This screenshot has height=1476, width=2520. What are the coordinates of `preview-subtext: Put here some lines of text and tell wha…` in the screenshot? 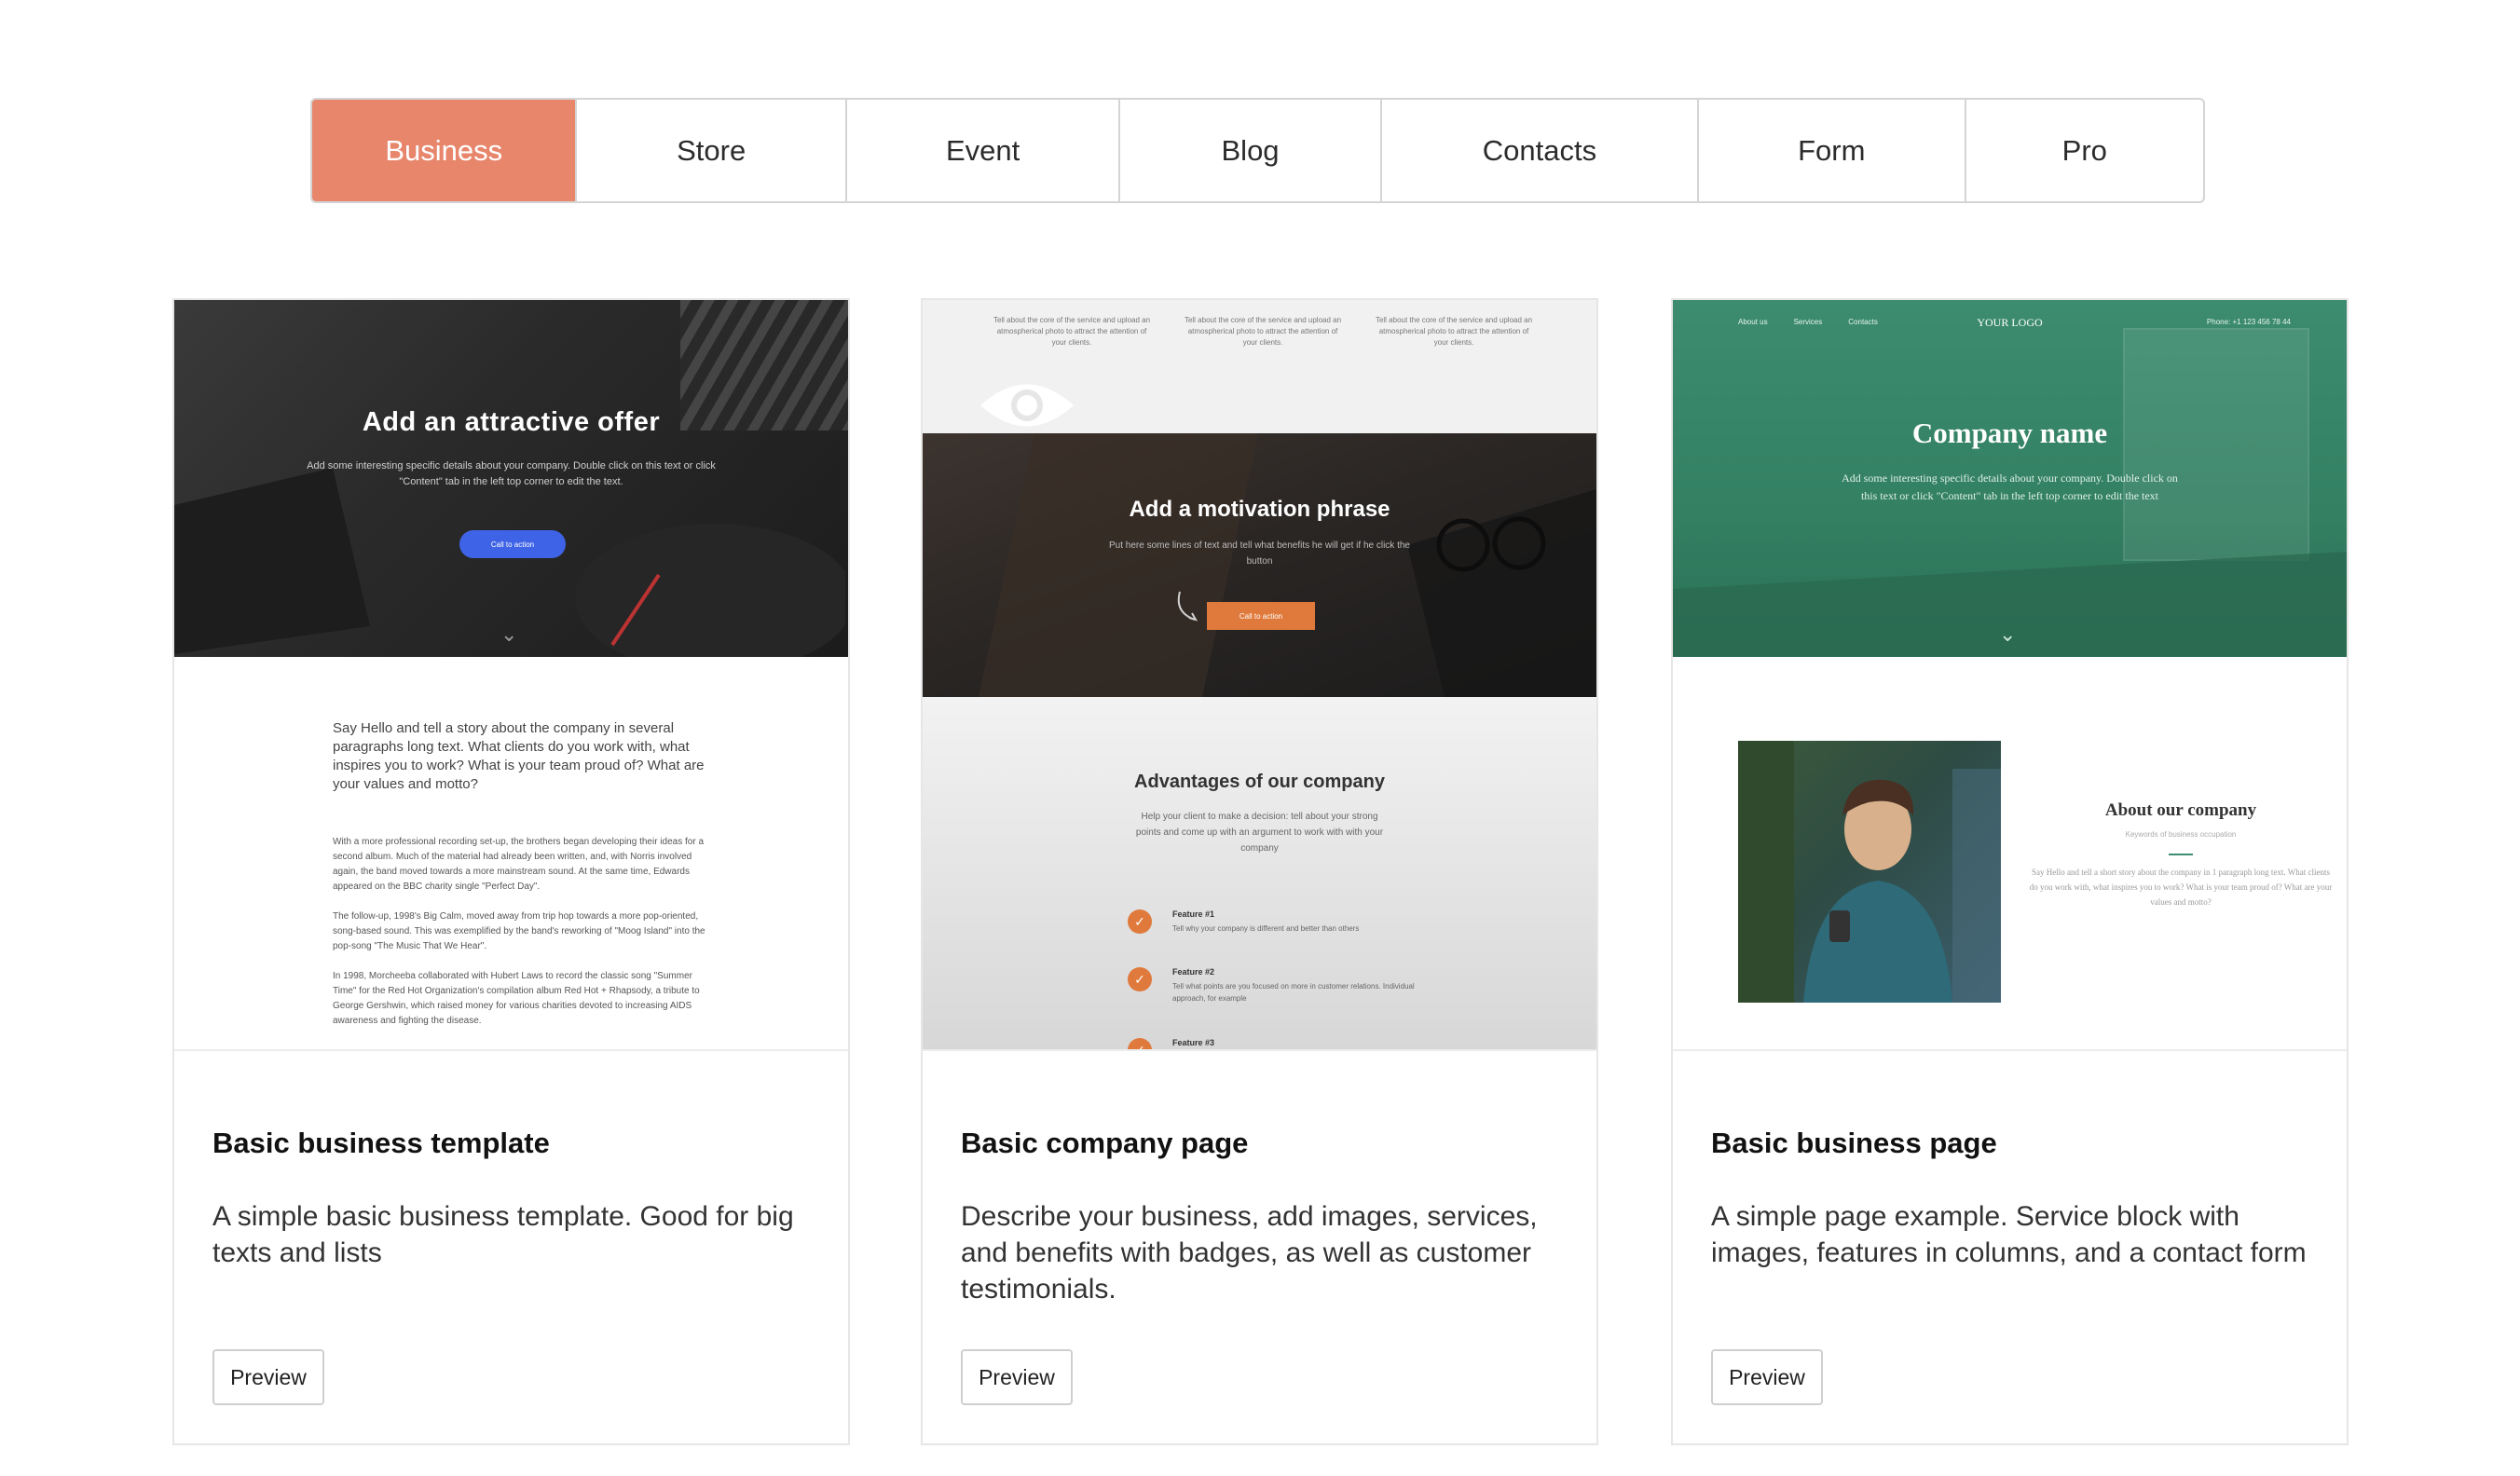 It's located at (1259, 553).